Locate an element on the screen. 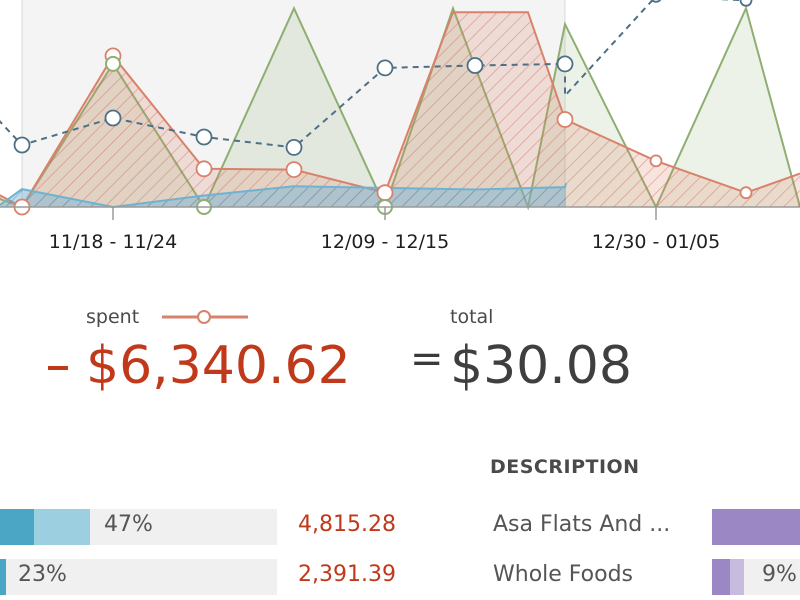 The height and width of the screenshot is (600, 800). total-label: total is located at coordinates (472, 317).